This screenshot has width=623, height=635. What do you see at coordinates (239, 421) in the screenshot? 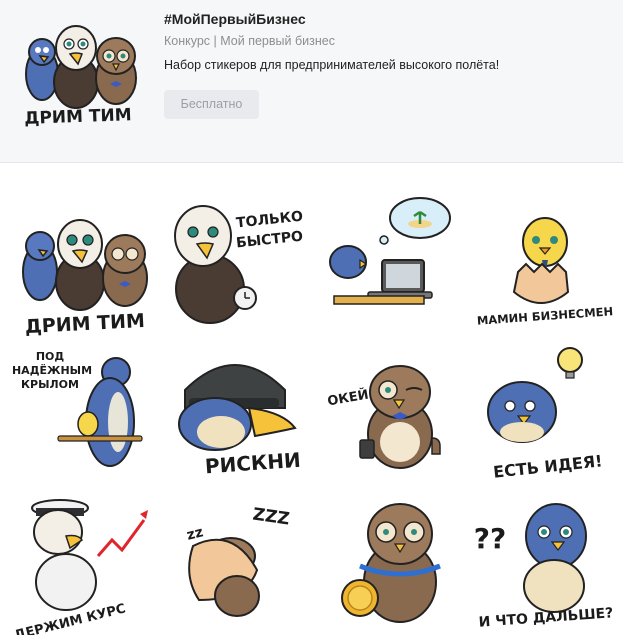
I see `falcon-helmet-art: РИСКНИ` at bounding box center [239, 421].